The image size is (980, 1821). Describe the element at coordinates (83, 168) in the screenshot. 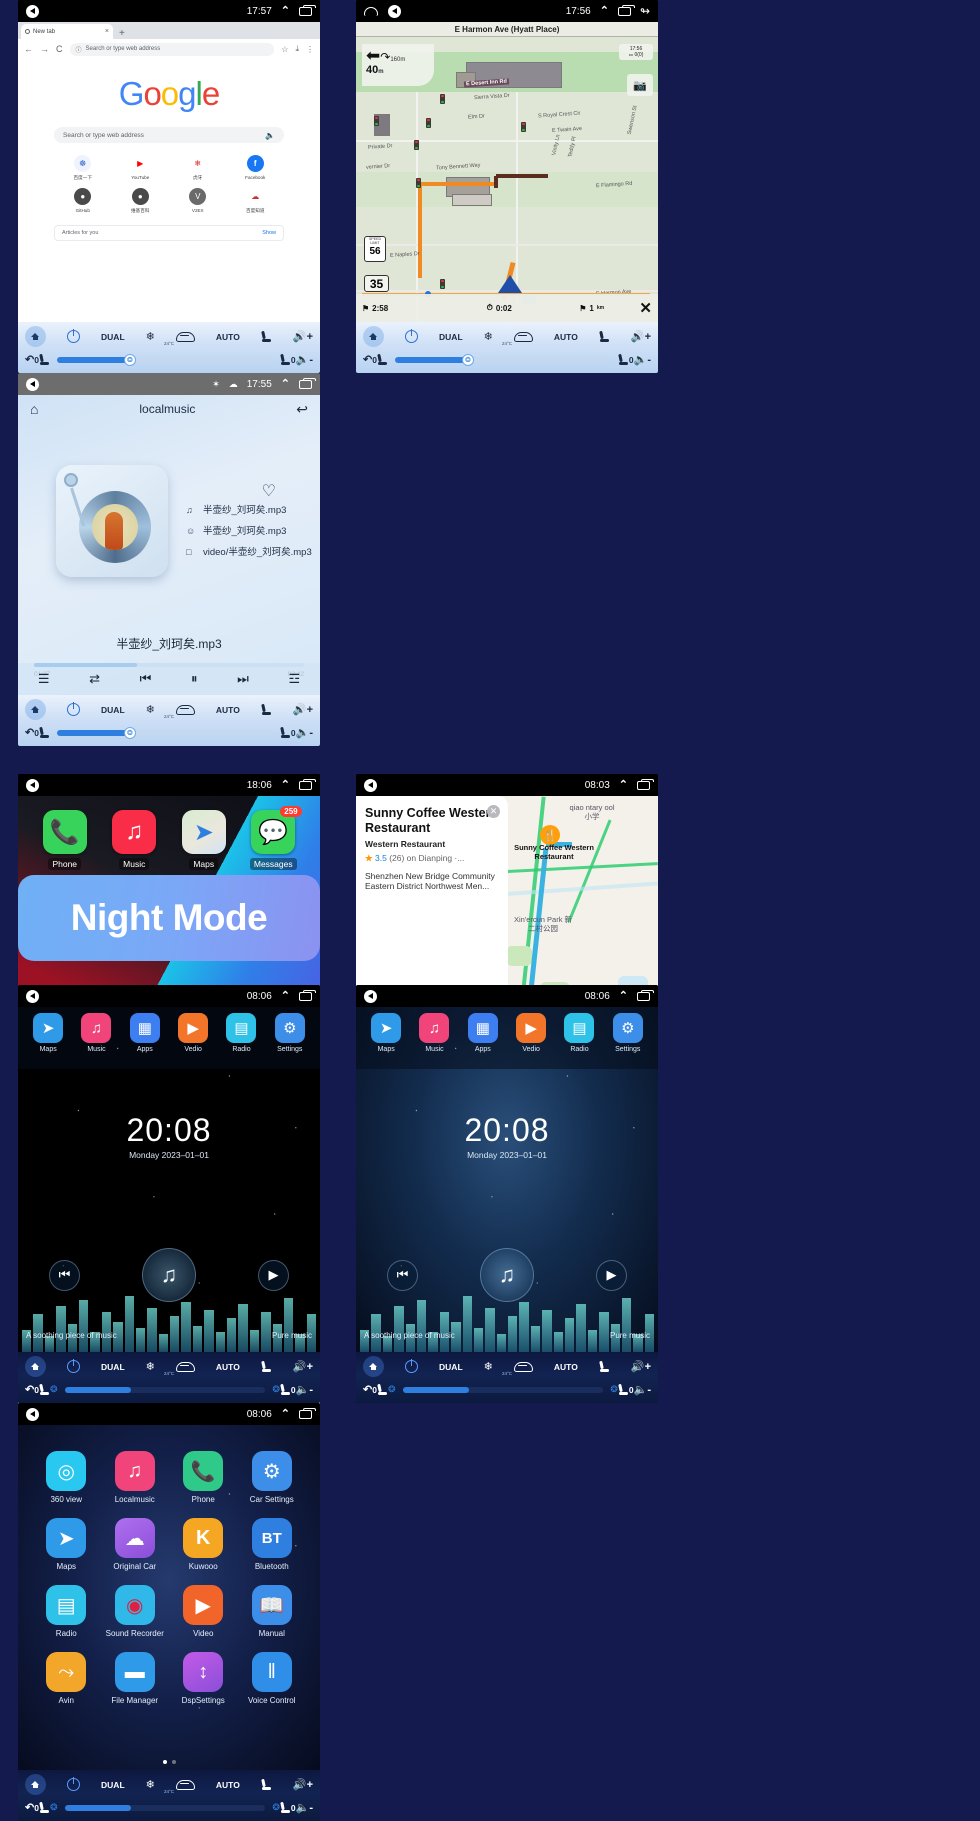

I see `shortcut-tile: ☸ 百度一下` at that location.